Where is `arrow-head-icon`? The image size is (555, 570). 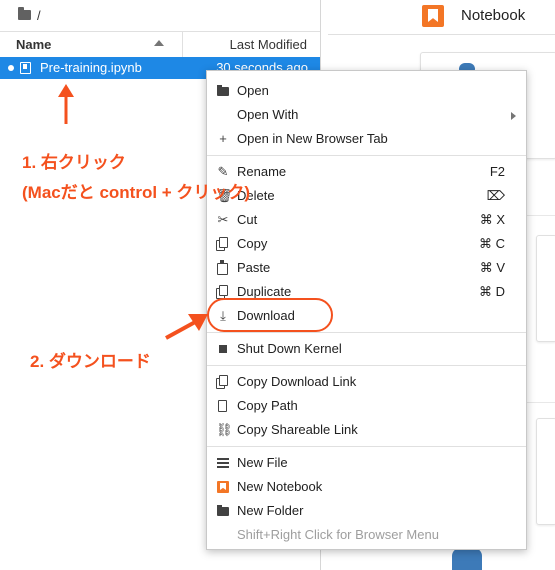 arrow-head-icon is located at coordinates (66, 90).